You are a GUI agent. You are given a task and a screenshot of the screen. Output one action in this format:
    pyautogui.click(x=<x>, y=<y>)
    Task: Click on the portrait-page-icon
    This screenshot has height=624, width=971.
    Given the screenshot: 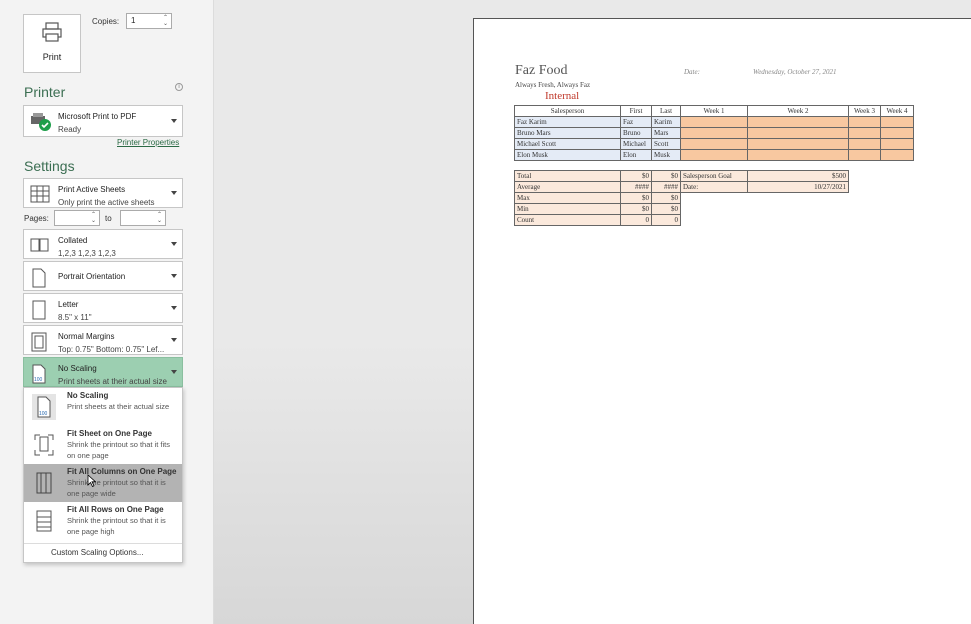 What is the action you would take?
    pyautogui.click(x=39, y=278)
    